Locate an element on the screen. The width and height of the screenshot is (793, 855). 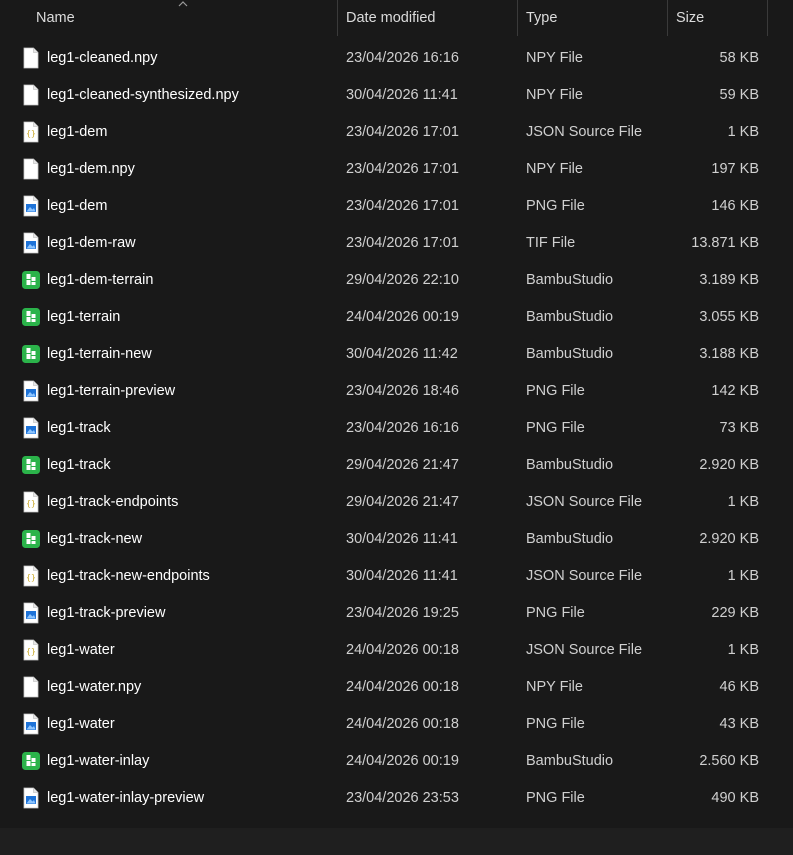
file-row: leg1-track 23/04/2026 16:16 PNG File 73 KB is located at coordinates (396, 427).